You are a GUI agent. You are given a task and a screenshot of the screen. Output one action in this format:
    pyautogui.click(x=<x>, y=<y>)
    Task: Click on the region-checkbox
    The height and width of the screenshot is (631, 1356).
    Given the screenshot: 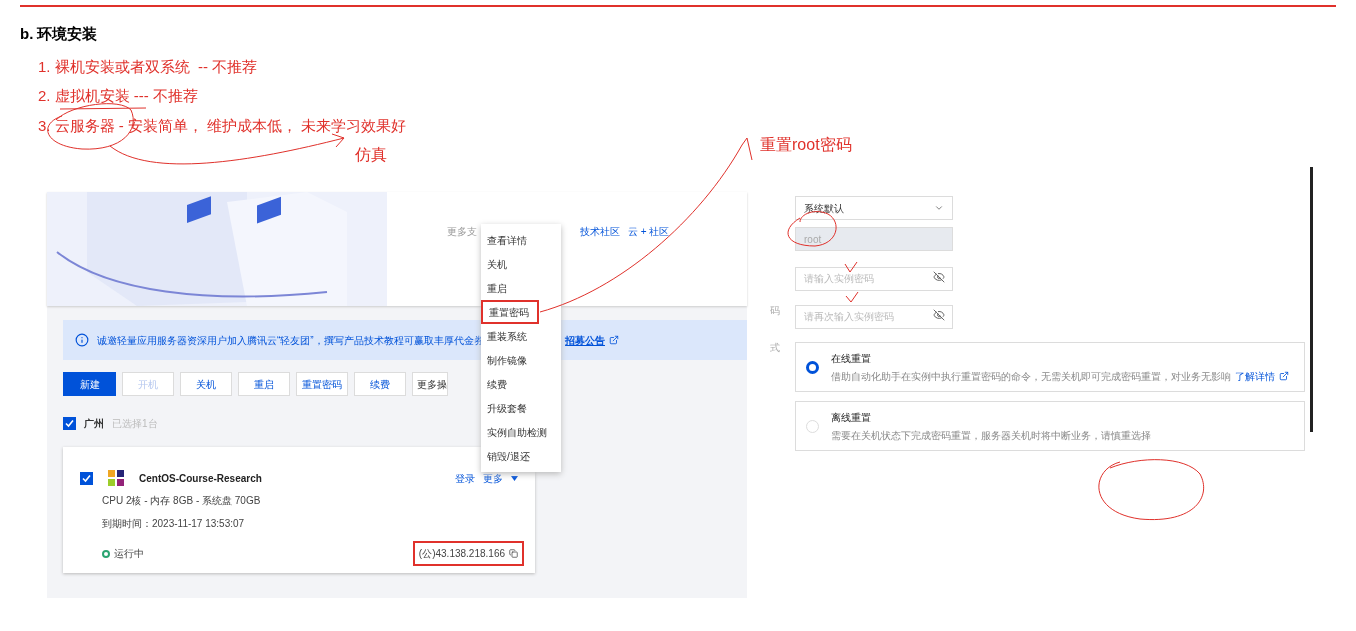 What is the action you would take?
    pyautogui.click(x=69, y=423)
    